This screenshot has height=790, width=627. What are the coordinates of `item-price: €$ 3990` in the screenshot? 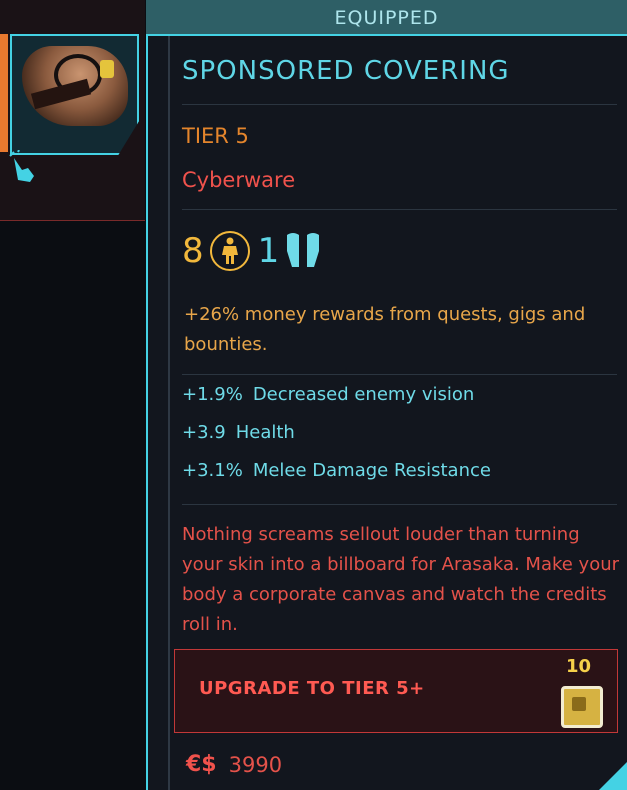 It's located at (234, 764).